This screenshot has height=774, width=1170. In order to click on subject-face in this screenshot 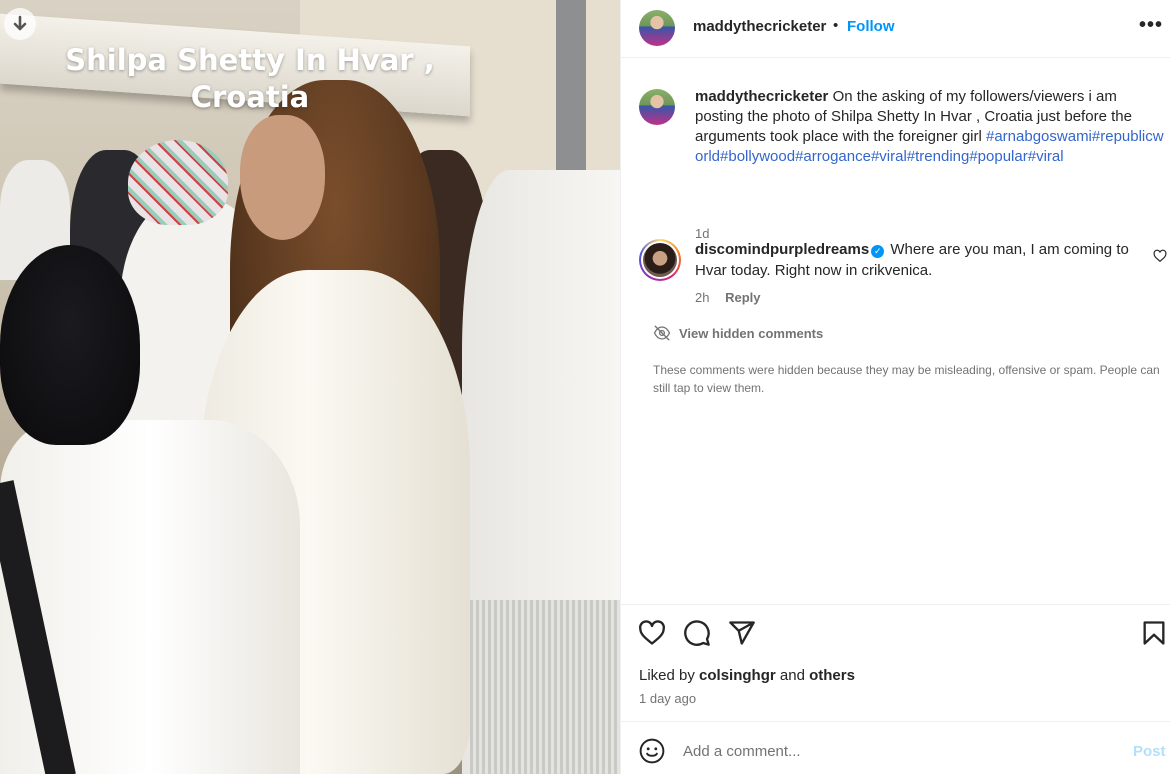, I will do `click(282, 177)`.